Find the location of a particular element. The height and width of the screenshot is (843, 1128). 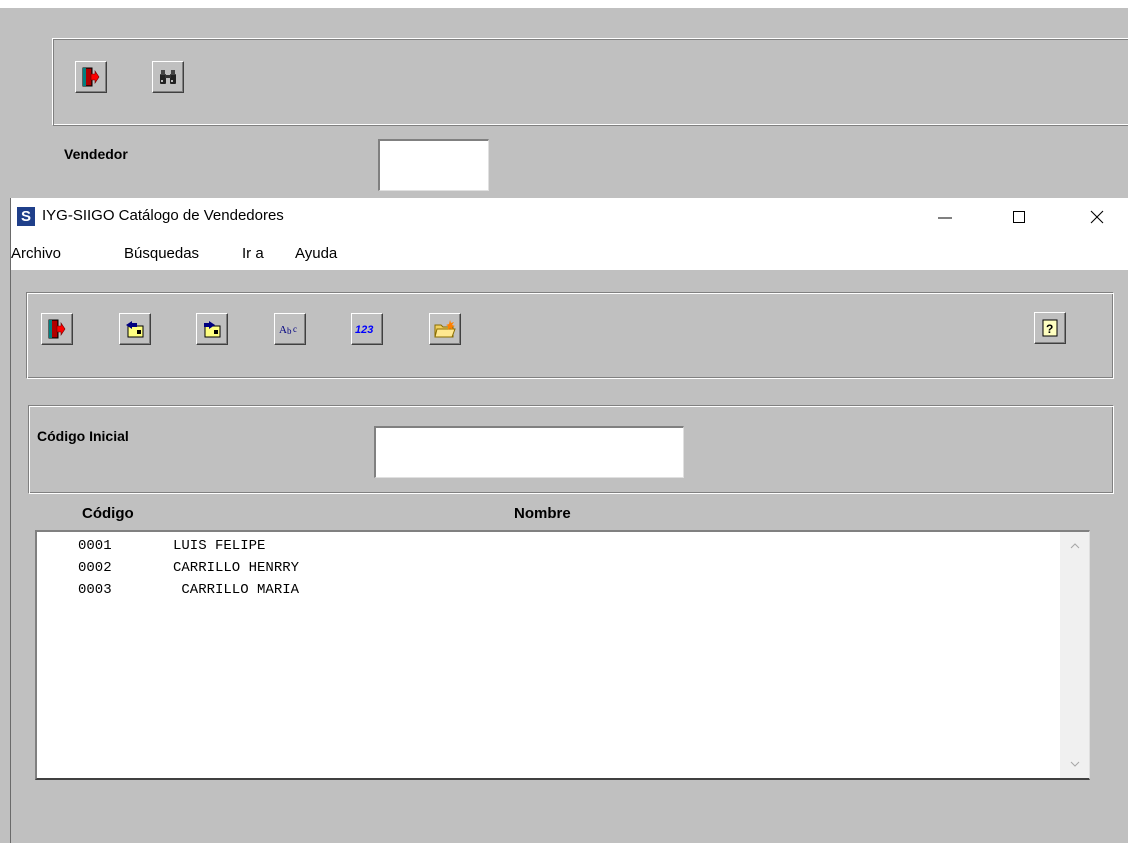

numeric-sort-icon: 123 is located at coordinates (364, 330).